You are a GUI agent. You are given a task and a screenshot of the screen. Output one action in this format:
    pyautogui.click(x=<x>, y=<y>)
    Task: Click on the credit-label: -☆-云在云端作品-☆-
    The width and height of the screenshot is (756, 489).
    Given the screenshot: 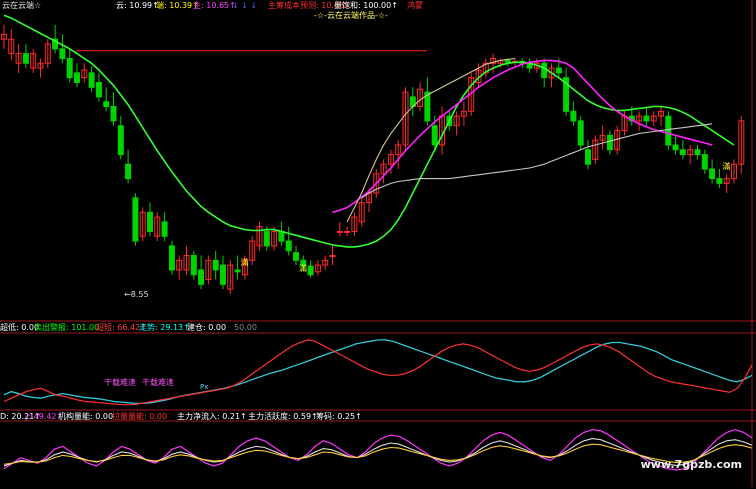 What is the action you would take?
    pyautogui.click(x=351, y=15)
    